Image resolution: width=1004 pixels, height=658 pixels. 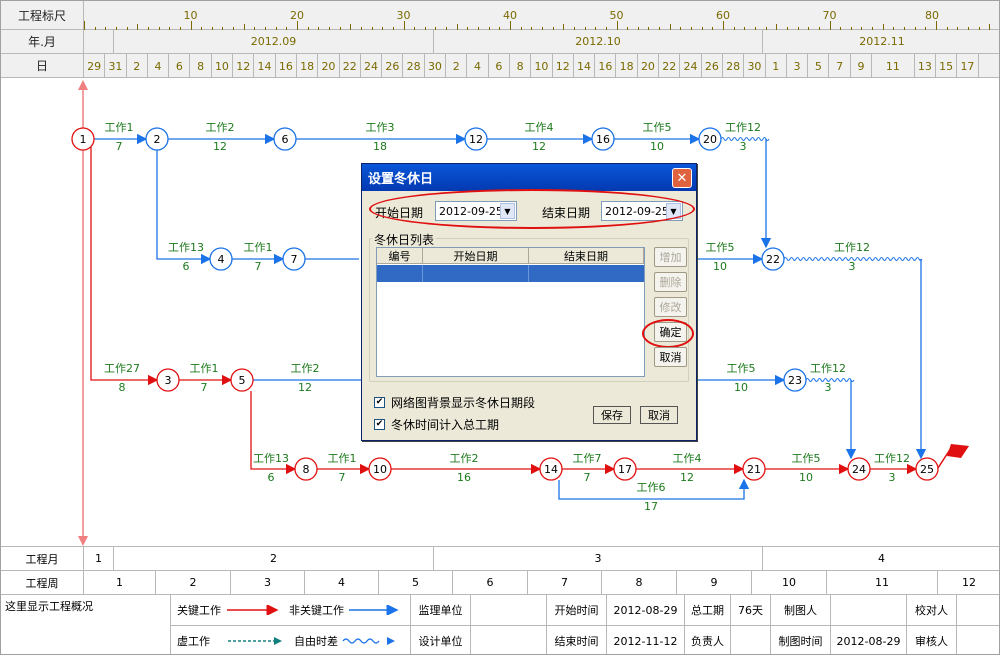 What do you see at coordinates (577, 610) in the screenshot?
I see `start-time-label: 开始时间` at bounding box center [577, 610].